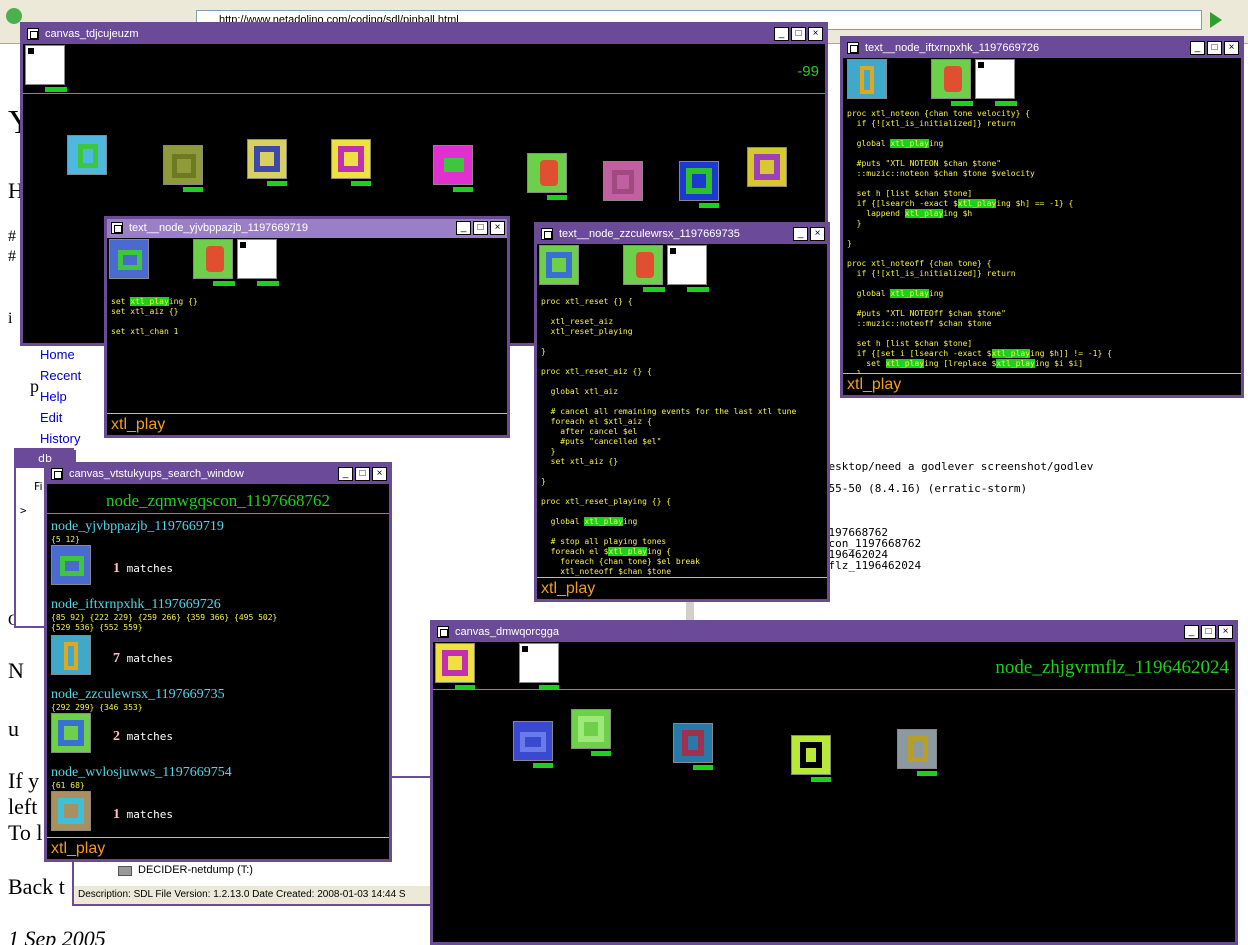  What do you see at coordinates (195, 870) in the screenshot?
I see `drive-label: DECIDER-netdump (T:)` at bounding box center [195, 870].